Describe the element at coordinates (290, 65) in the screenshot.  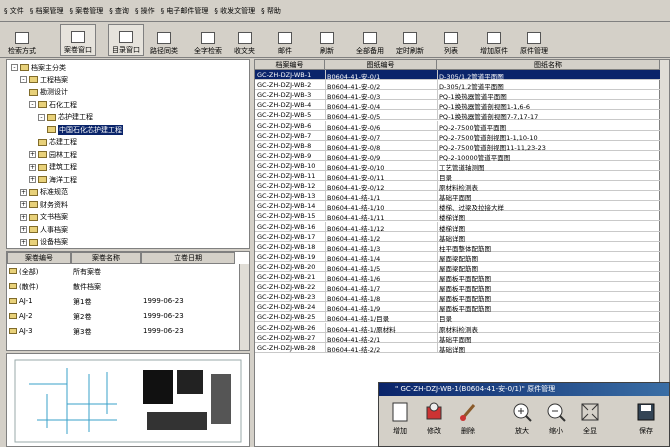
I see `grid-header-archive-no: 档案编号` at that location.